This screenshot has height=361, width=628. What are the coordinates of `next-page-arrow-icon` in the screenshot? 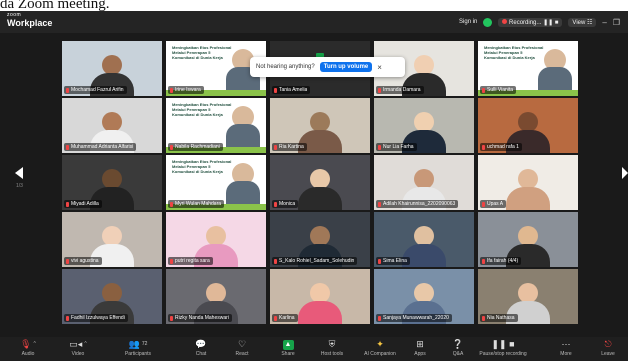 It's located at (625, 173).